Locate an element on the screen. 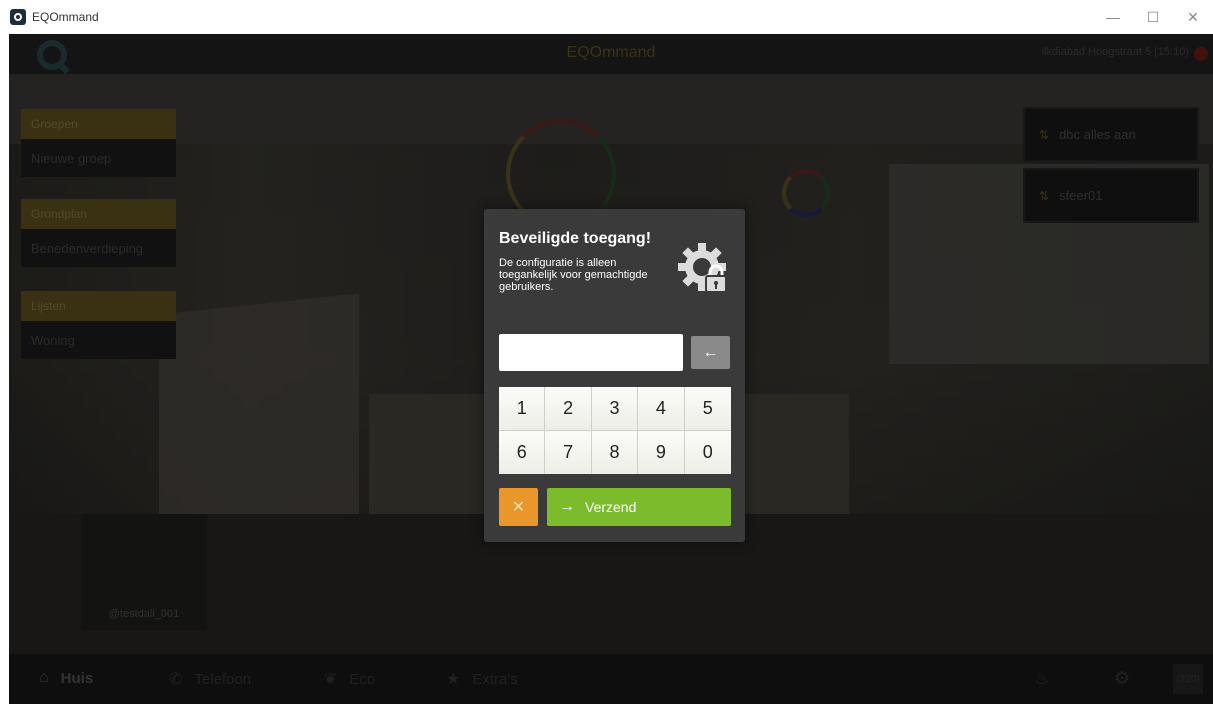 The image size is (1213, 704). key-0: 0 is located at coordinates (707, 452).